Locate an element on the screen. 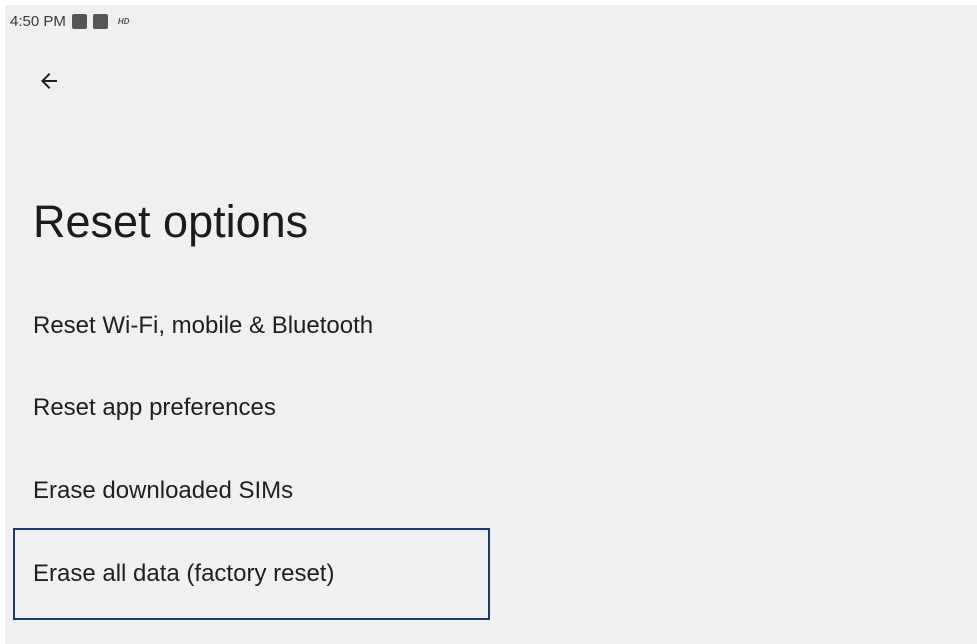 This screenshot has height=644, width=977. back-button is located at coordinates (49, 81).